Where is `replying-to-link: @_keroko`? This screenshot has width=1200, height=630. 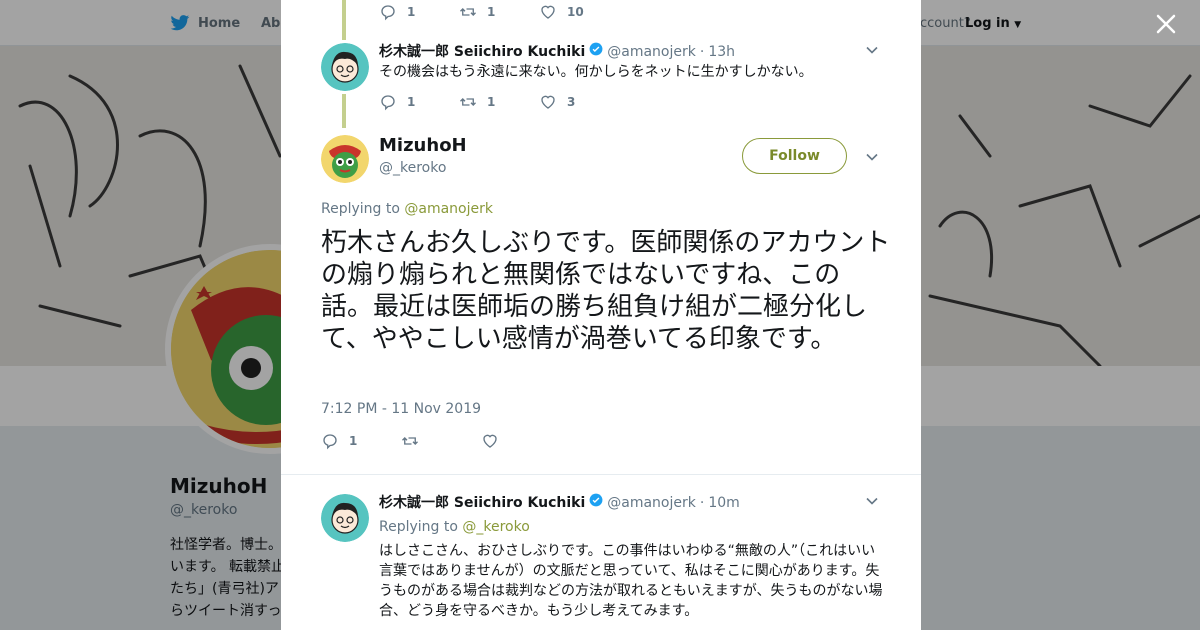 replying-to-link: @_keroko is located at coordinates (495, 527).